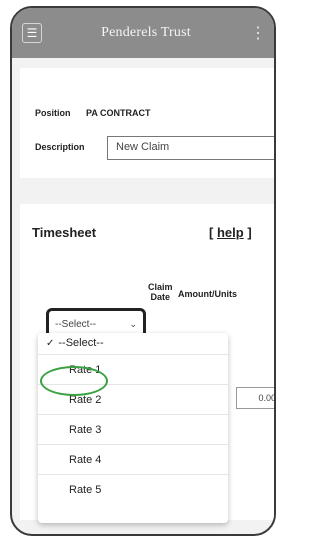 The width and height of the screenshot is (320, 542). Describe the element at coordinates (258, 33) in the screenshot. I see `more-options-icon: ⋮` at that location.